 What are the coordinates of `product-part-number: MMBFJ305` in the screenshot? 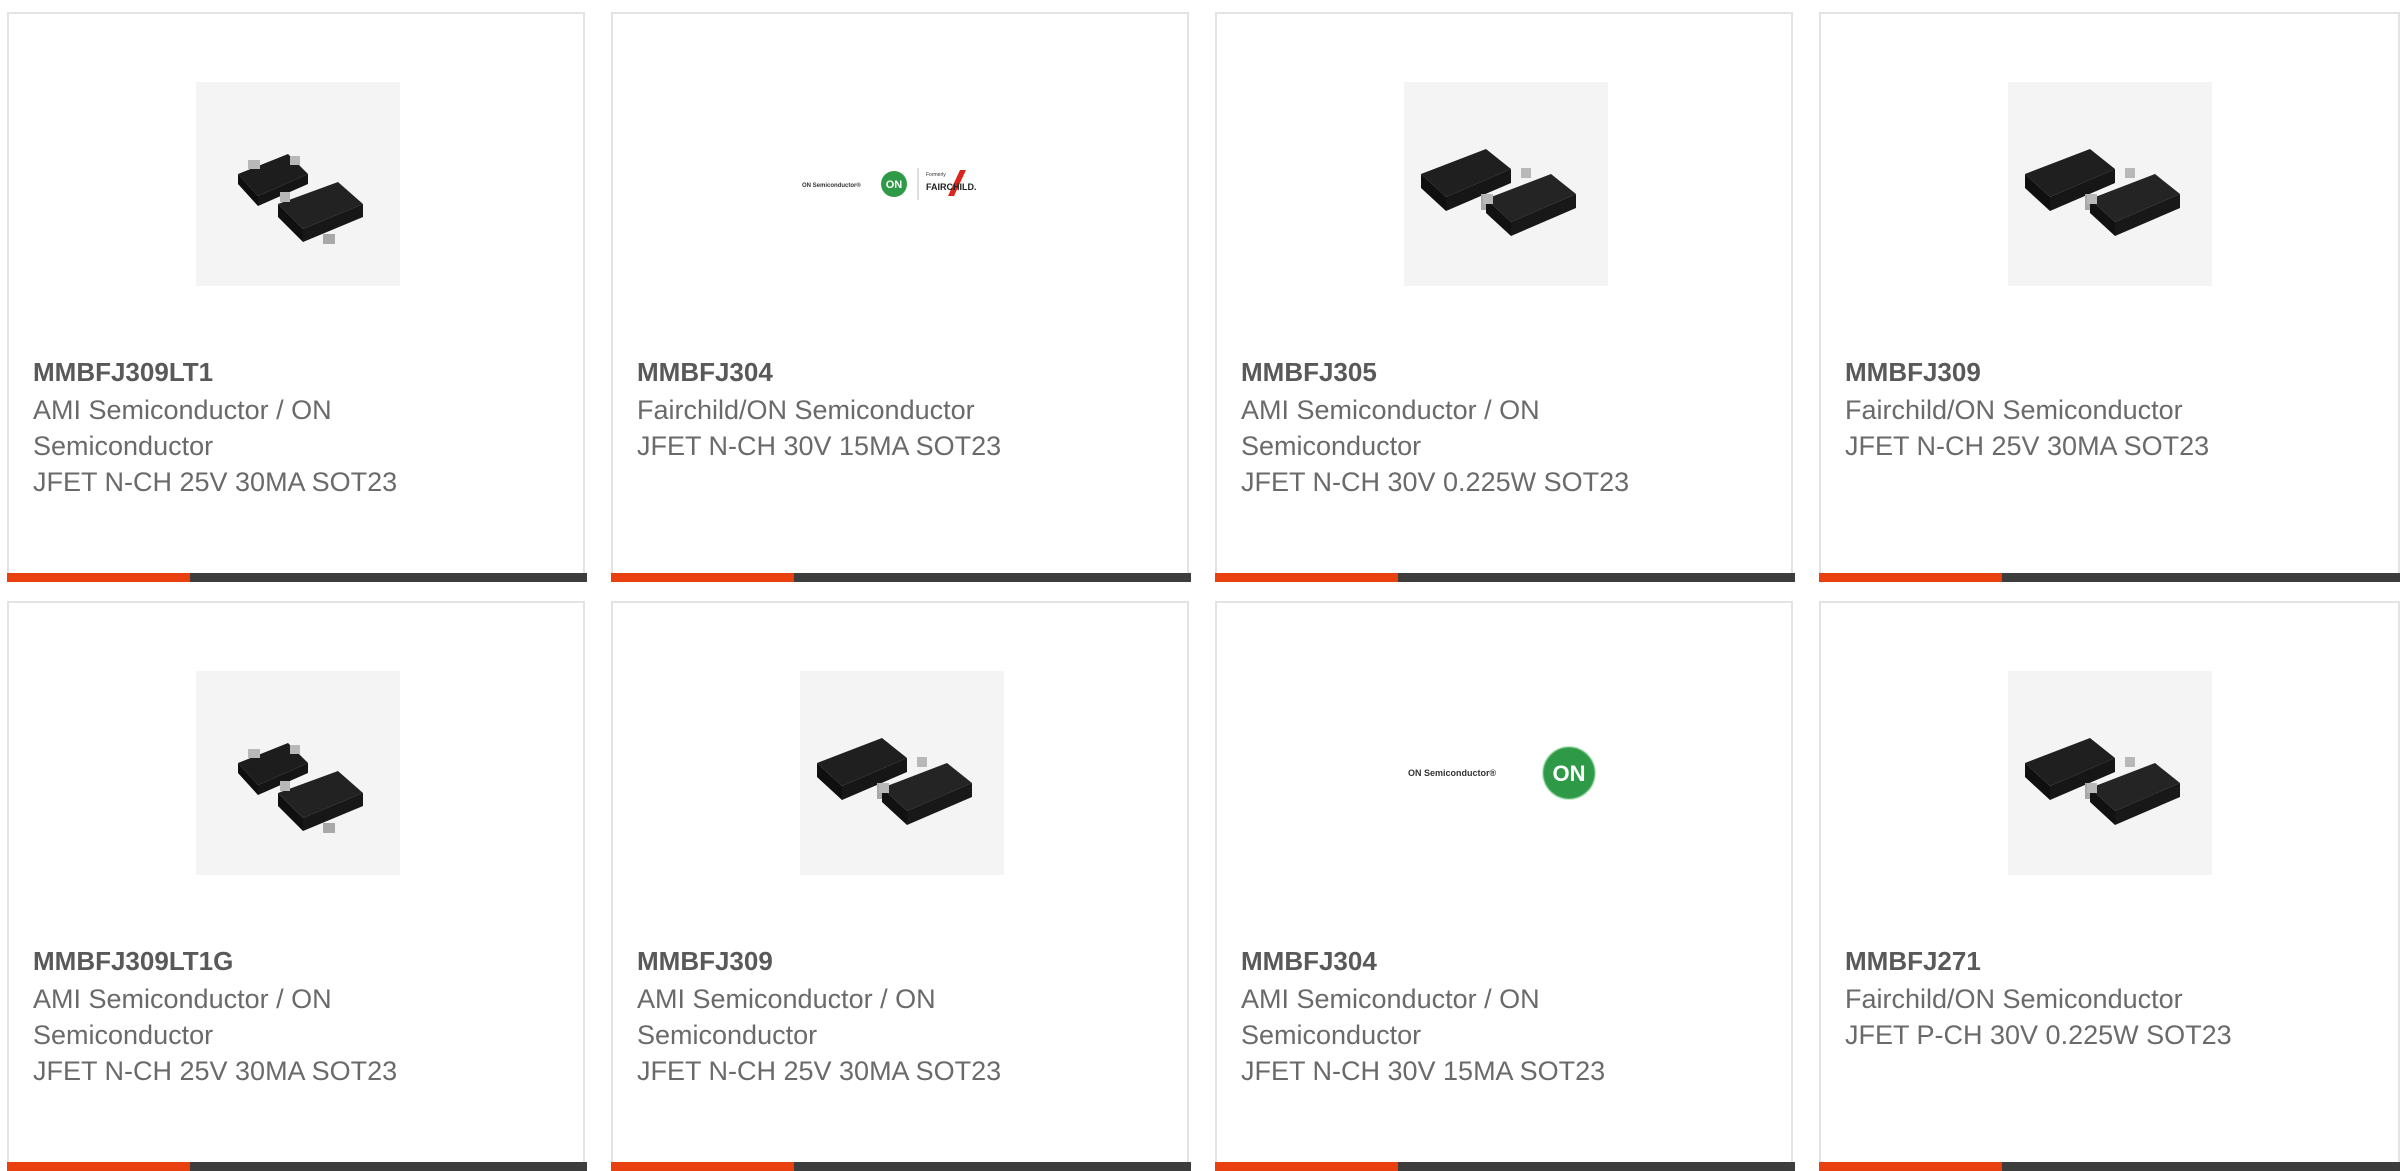 It's located at (1309, 372).